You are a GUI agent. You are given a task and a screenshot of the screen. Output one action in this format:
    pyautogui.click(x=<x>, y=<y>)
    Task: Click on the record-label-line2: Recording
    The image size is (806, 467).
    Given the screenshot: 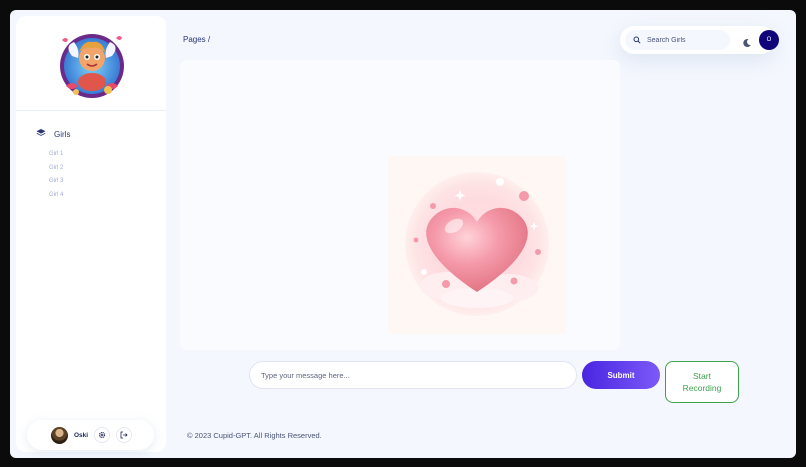 What is the action you would take?
    pyautogui.click(x=702, y=388)
    